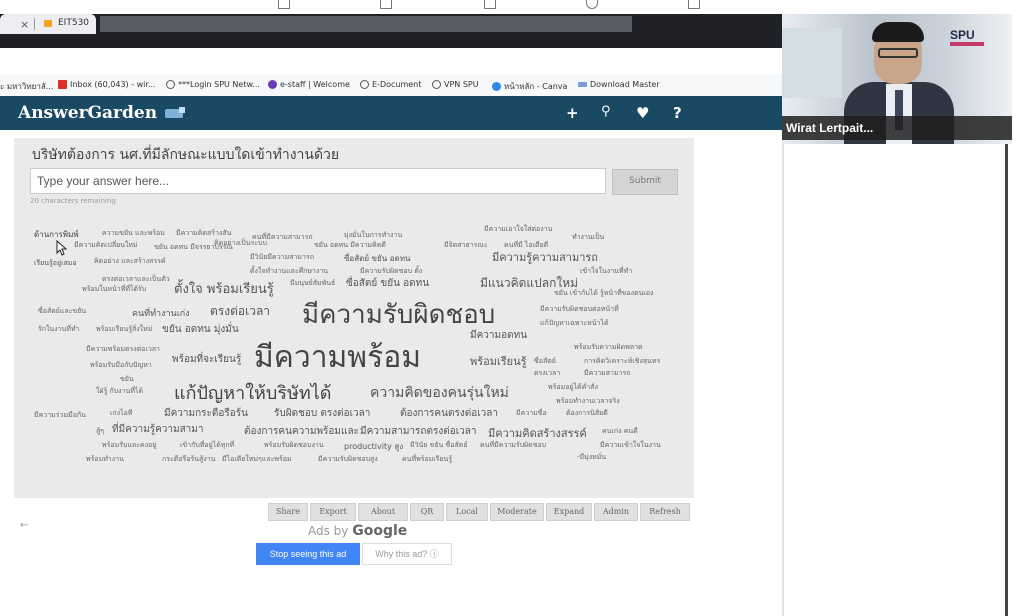  Describe the element at coordinates (449, 413) in the screenshot. I see `cloud-answer-word: ต้องการคนตรงต่อเวลา` at that location.